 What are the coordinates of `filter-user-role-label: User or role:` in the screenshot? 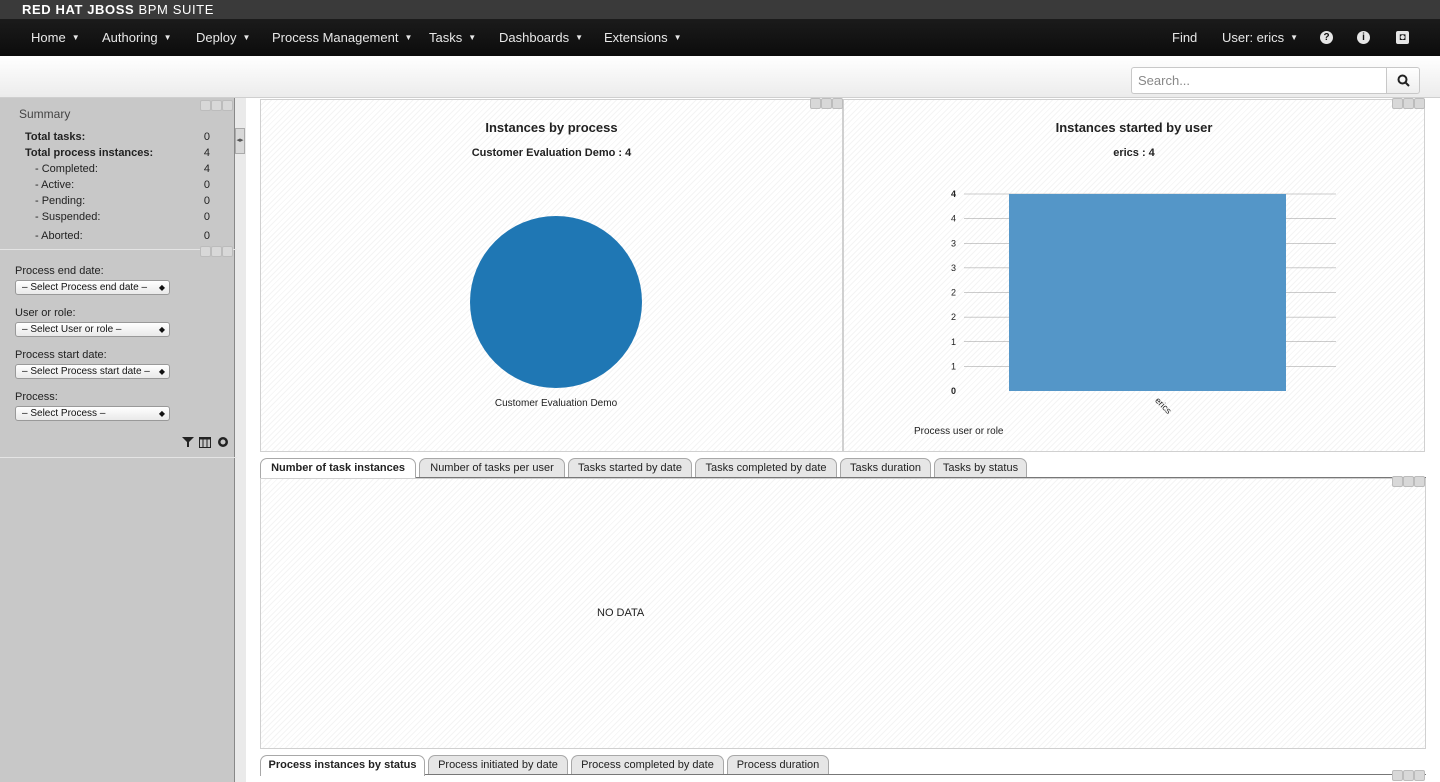 It's located at (45, 313).